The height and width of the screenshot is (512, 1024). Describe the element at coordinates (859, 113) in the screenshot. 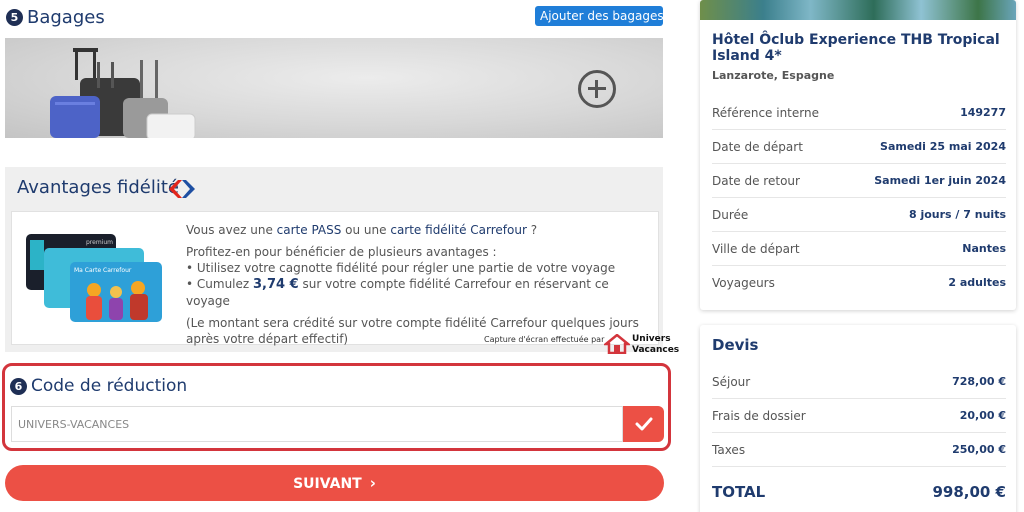

I see `info-row-reference: Référence interne 149277` at that location.